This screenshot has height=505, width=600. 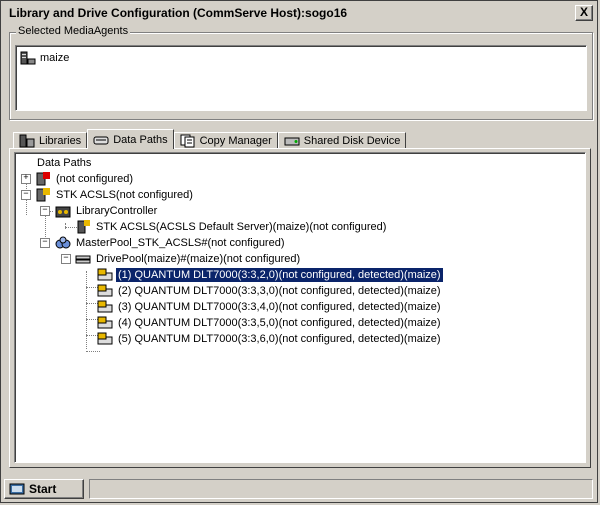 I want to click on close-button: X, so click(x=584, y=13).